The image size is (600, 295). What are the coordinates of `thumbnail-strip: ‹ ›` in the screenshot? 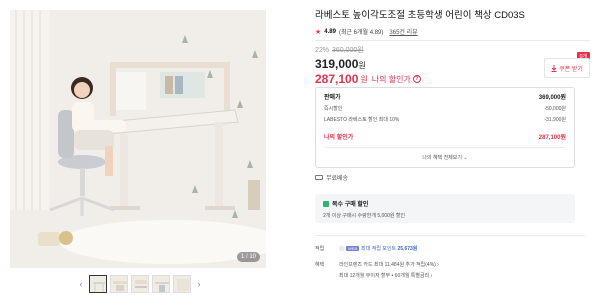 It's located at (140, 284).